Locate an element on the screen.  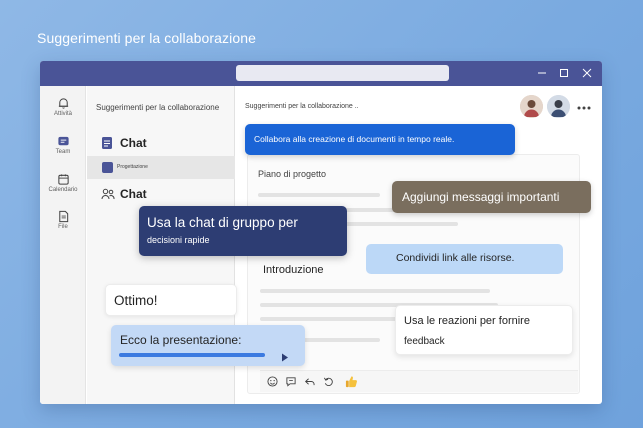
callout-condividi: Condividi link alle risorse. is located at coordinates (464, 259).